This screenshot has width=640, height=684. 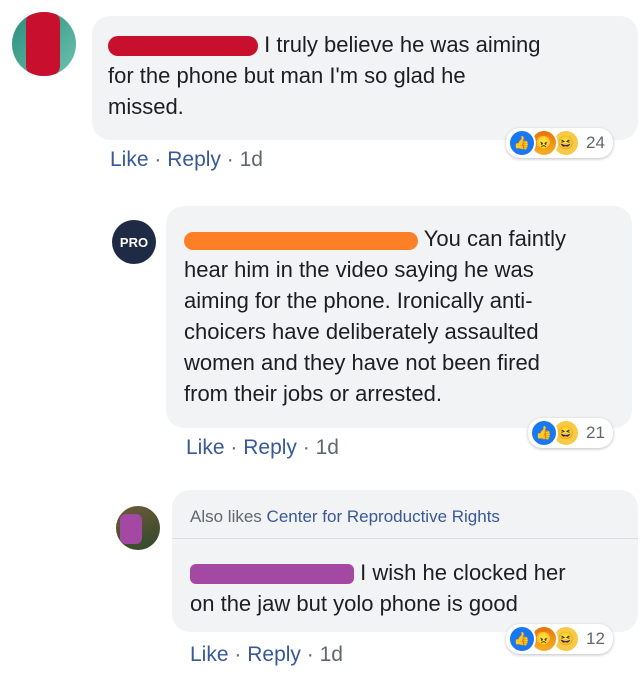 What do you see at coordinates (361, 331) in the screenshot?
I see `comment-text-line-4: choicers have deliberately assaulted` at bounding box center [361, 331].